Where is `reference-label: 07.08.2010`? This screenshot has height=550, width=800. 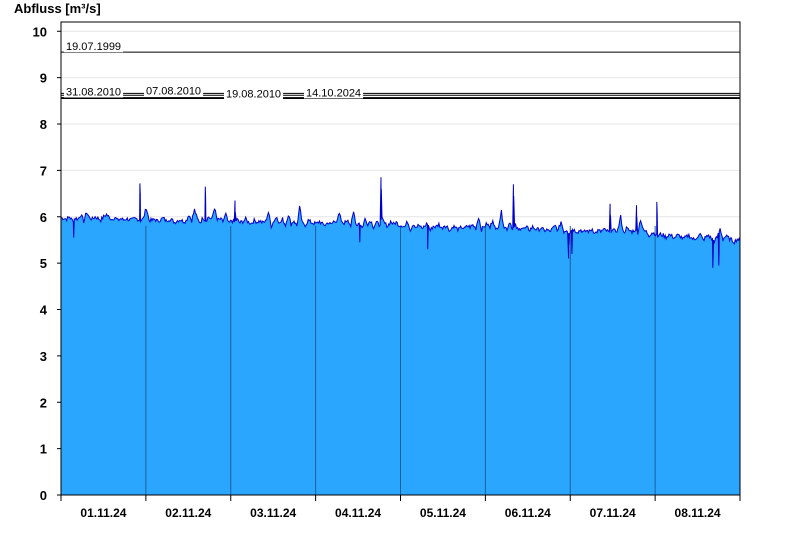
reference-label: 07.08.2010 is located at coordinates (173, 92).